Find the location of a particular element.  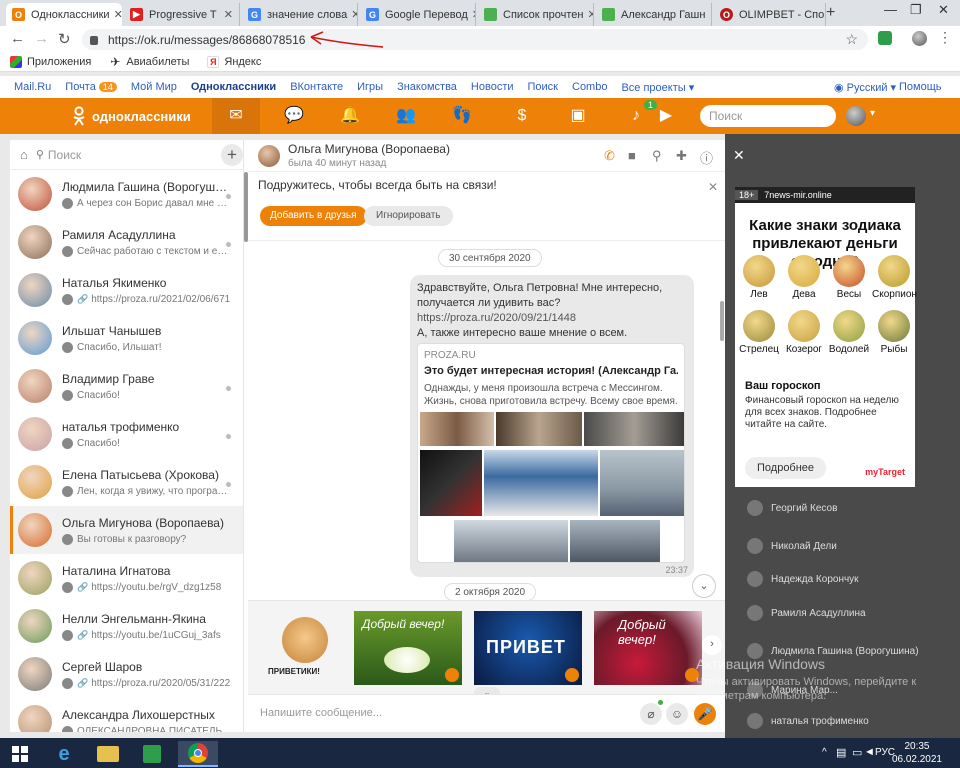

nav-news: Новости is located at coordinates (492, 87).